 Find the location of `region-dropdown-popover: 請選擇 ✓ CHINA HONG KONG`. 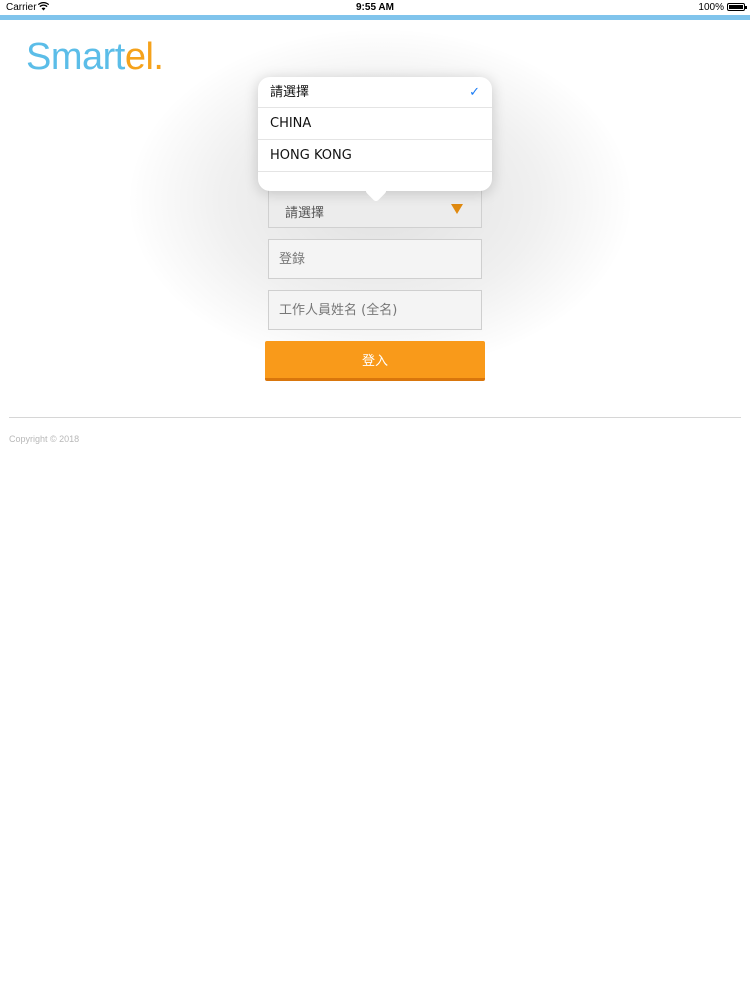

region-dropdown-popover: 請選擇 ✓ CHINA HONG KONG is located at coordinates (375, 140).